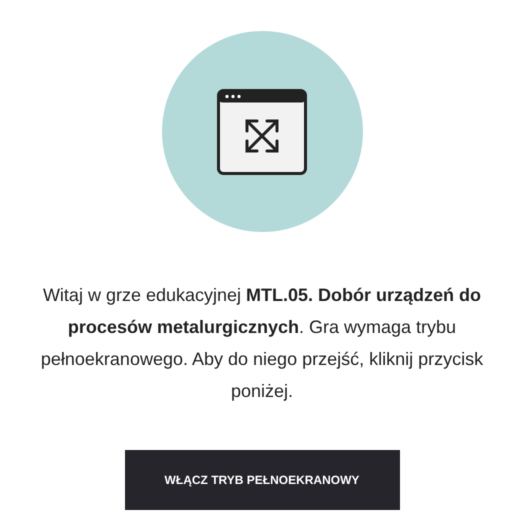 The height and width of the screenshot is (524, 524). What do you see at coordinates (262, 131) in the screenshot?
I see `fullscreen-window-icon` at bounding box center [262, 131].